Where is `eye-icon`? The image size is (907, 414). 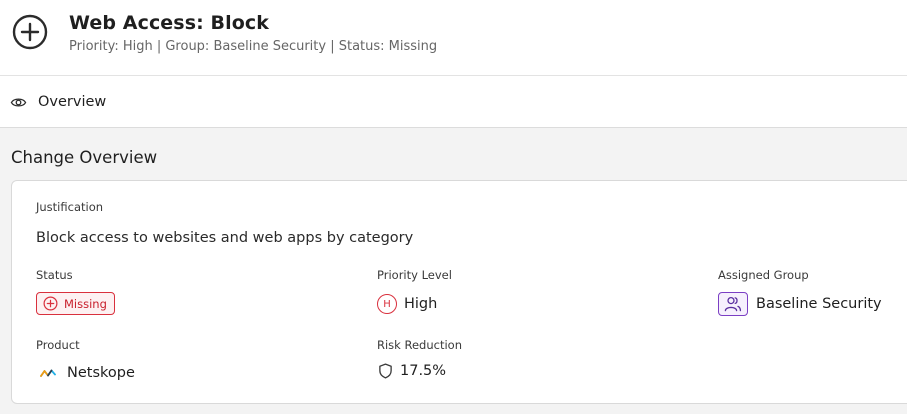
eye-icon is located at coordinates (18, 102).